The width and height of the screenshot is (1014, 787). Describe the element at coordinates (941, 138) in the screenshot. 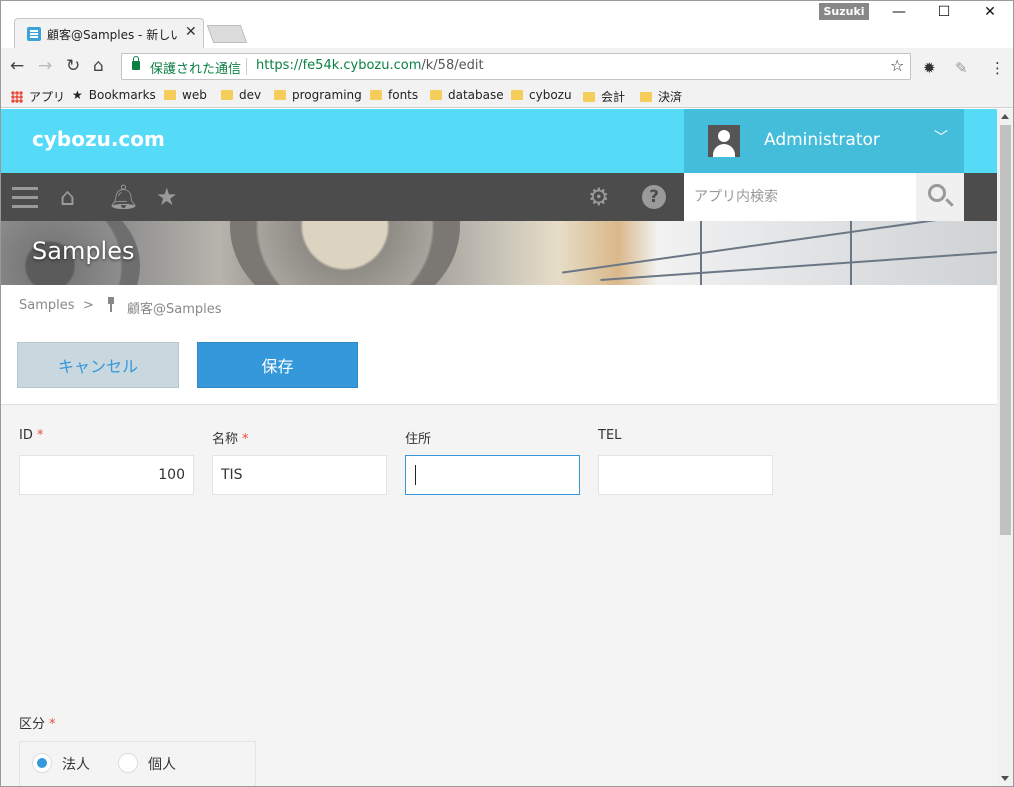

I see `chevron-down-icon: ﹀` at that location.